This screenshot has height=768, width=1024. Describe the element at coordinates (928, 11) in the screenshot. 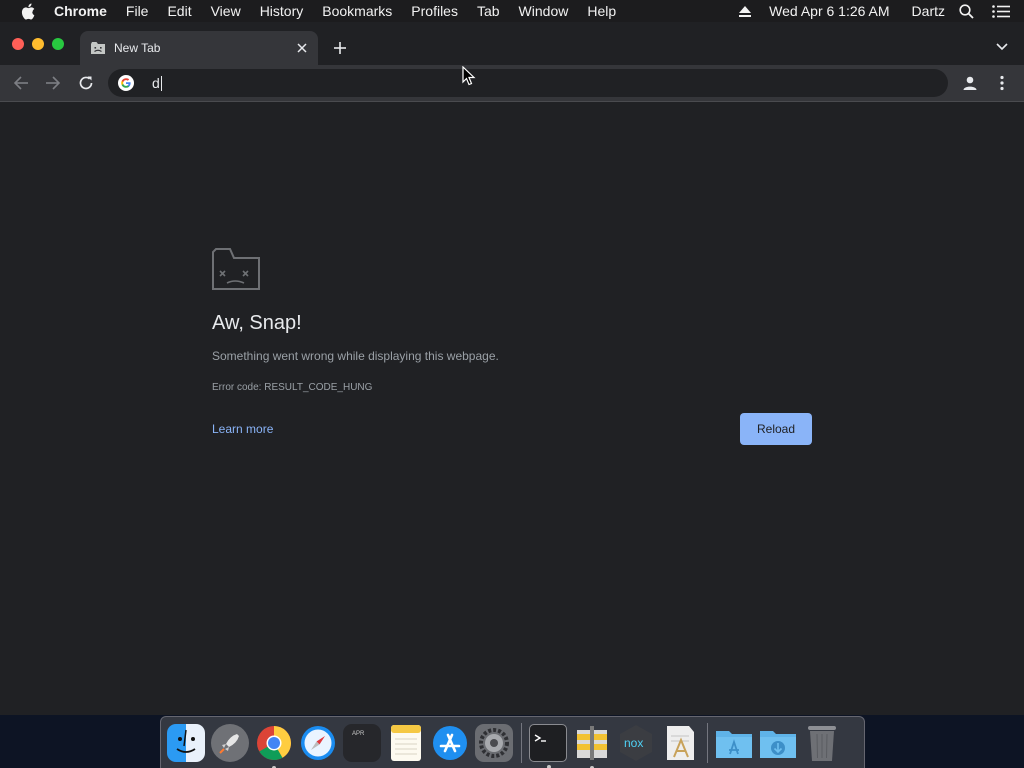

I see `user-name: Dartz` at that location.